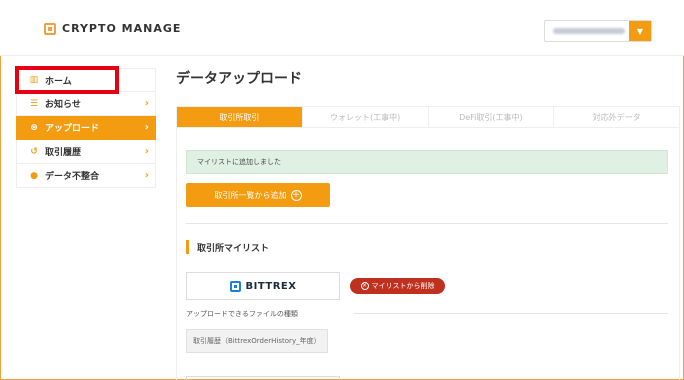  What do you see at coordinates (86, 80) in the screenshot?
I see `sidebar-item-home: ▥ ホーム` at bounding box center [86, 80].